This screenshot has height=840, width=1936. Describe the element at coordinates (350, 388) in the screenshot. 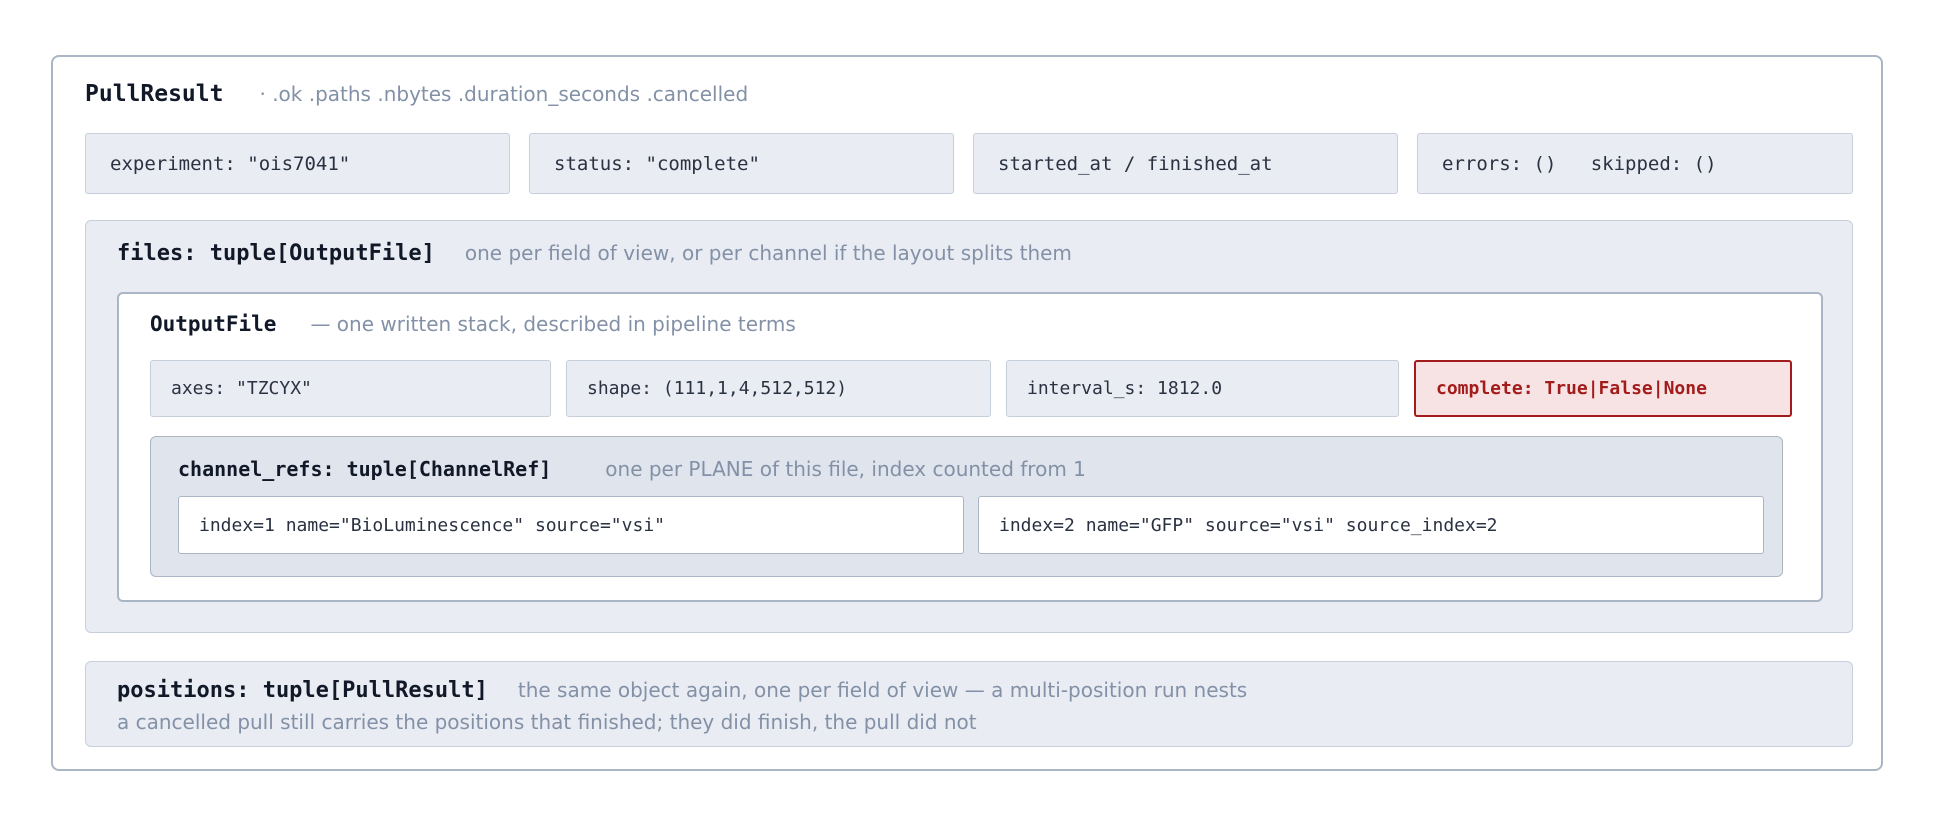

I see `field-axes: axes: "TZCYX"` at that location.